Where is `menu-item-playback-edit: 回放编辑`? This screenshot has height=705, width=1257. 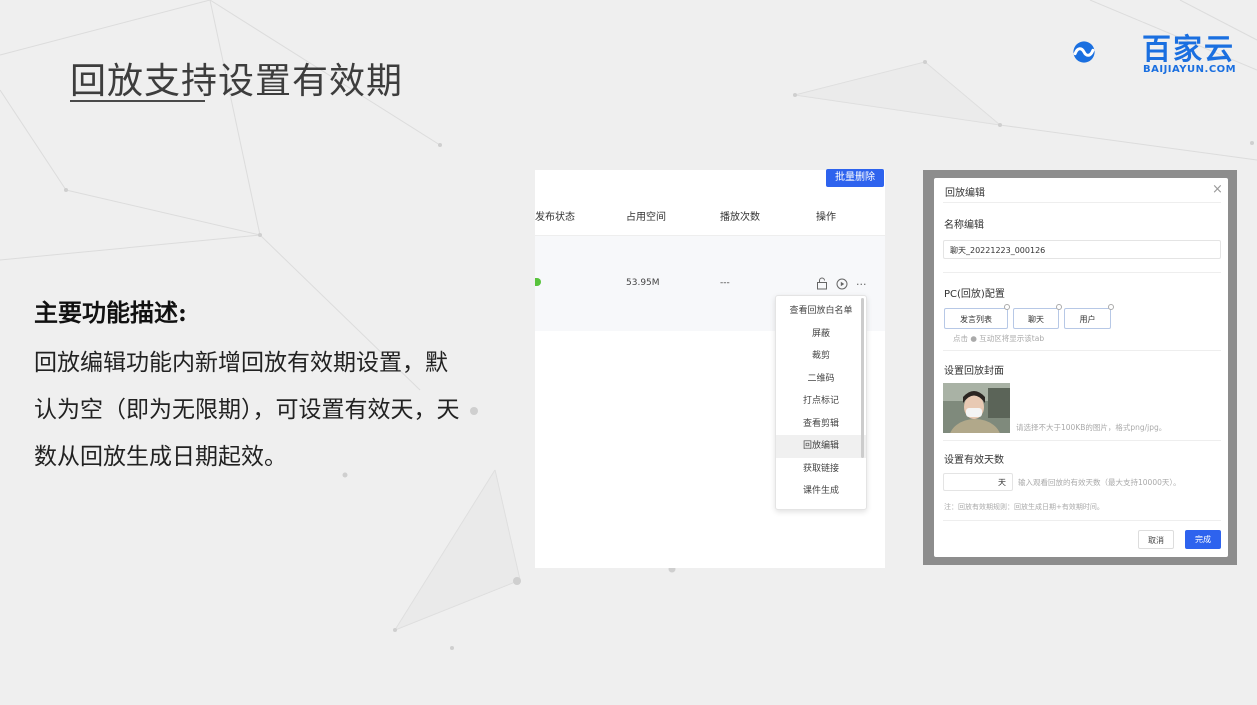 menu-item-playback-edit: 回放编辑 is located at coordinates (821, 446).